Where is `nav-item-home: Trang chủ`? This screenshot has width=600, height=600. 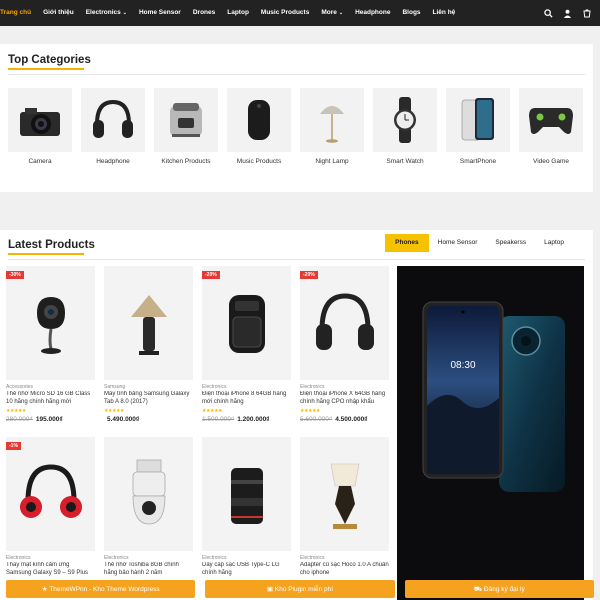 nav-item-home: Trang chủ is located at coordinates (18, 13).